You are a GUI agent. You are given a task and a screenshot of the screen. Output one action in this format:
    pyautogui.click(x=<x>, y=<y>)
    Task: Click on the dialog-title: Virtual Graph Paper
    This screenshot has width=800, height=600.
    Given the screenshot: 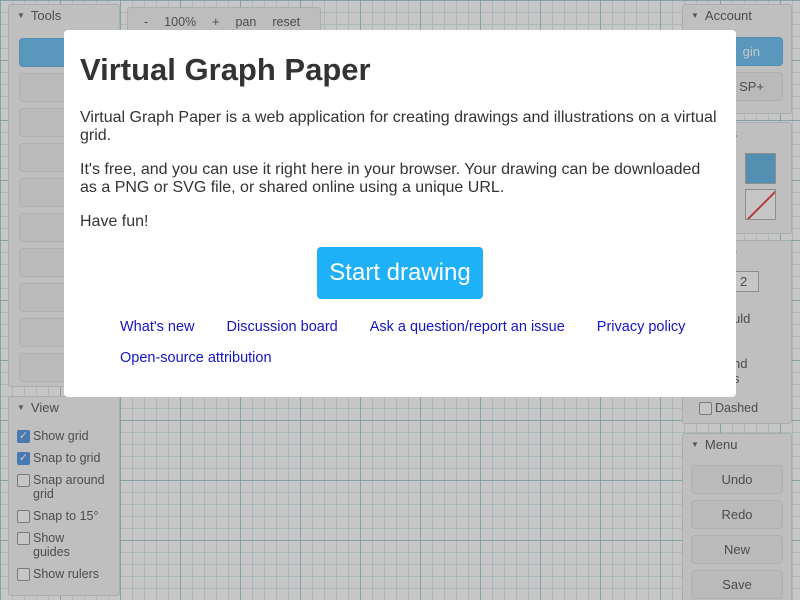 What is the action you would take?
    pyautogui.click(x=225, y=69)
    